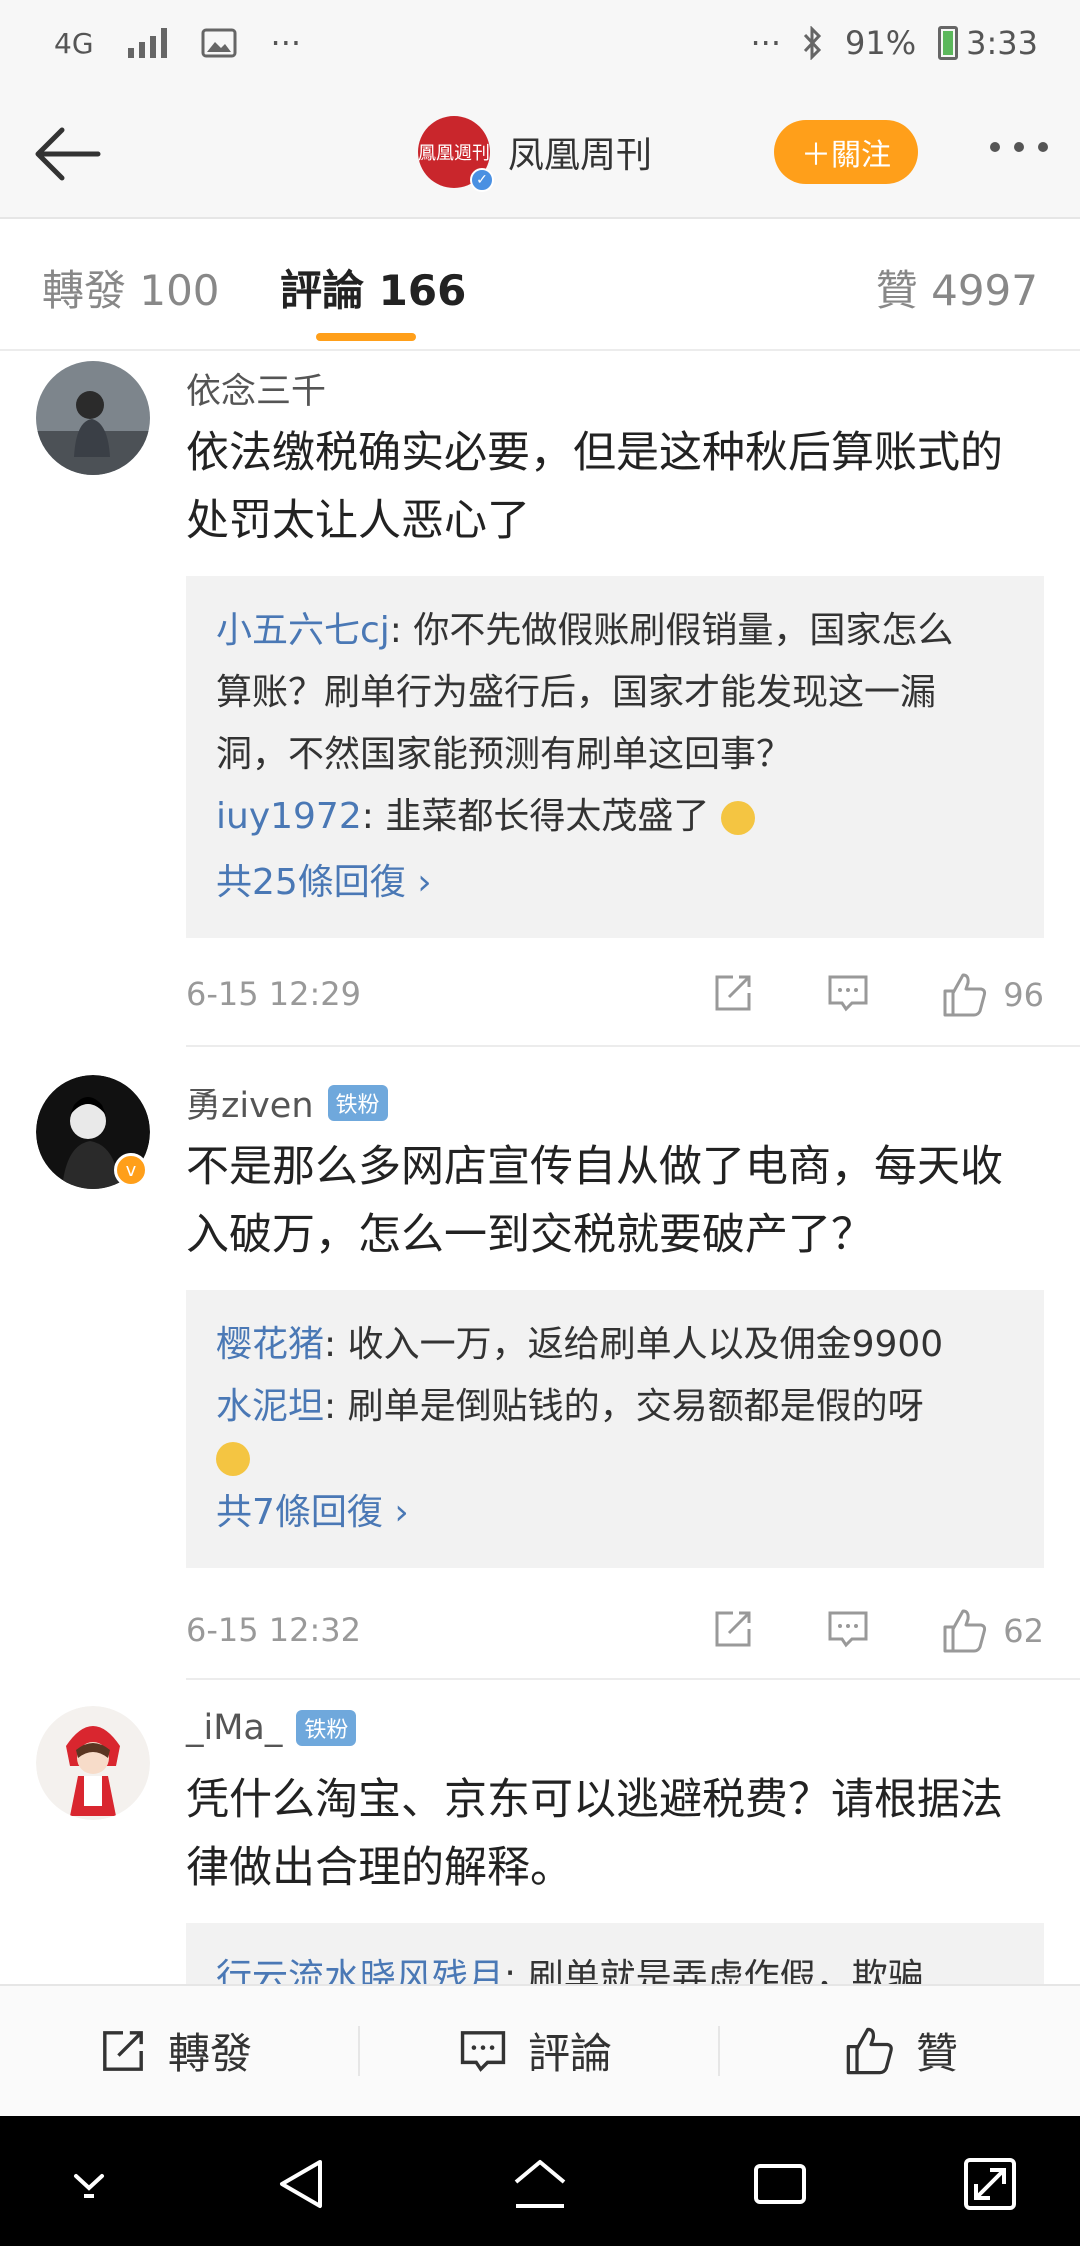 The width and height of the screenshot is (1080, 2246). I want to click on comment-time: 6-15 12:29, so click(274, 994).